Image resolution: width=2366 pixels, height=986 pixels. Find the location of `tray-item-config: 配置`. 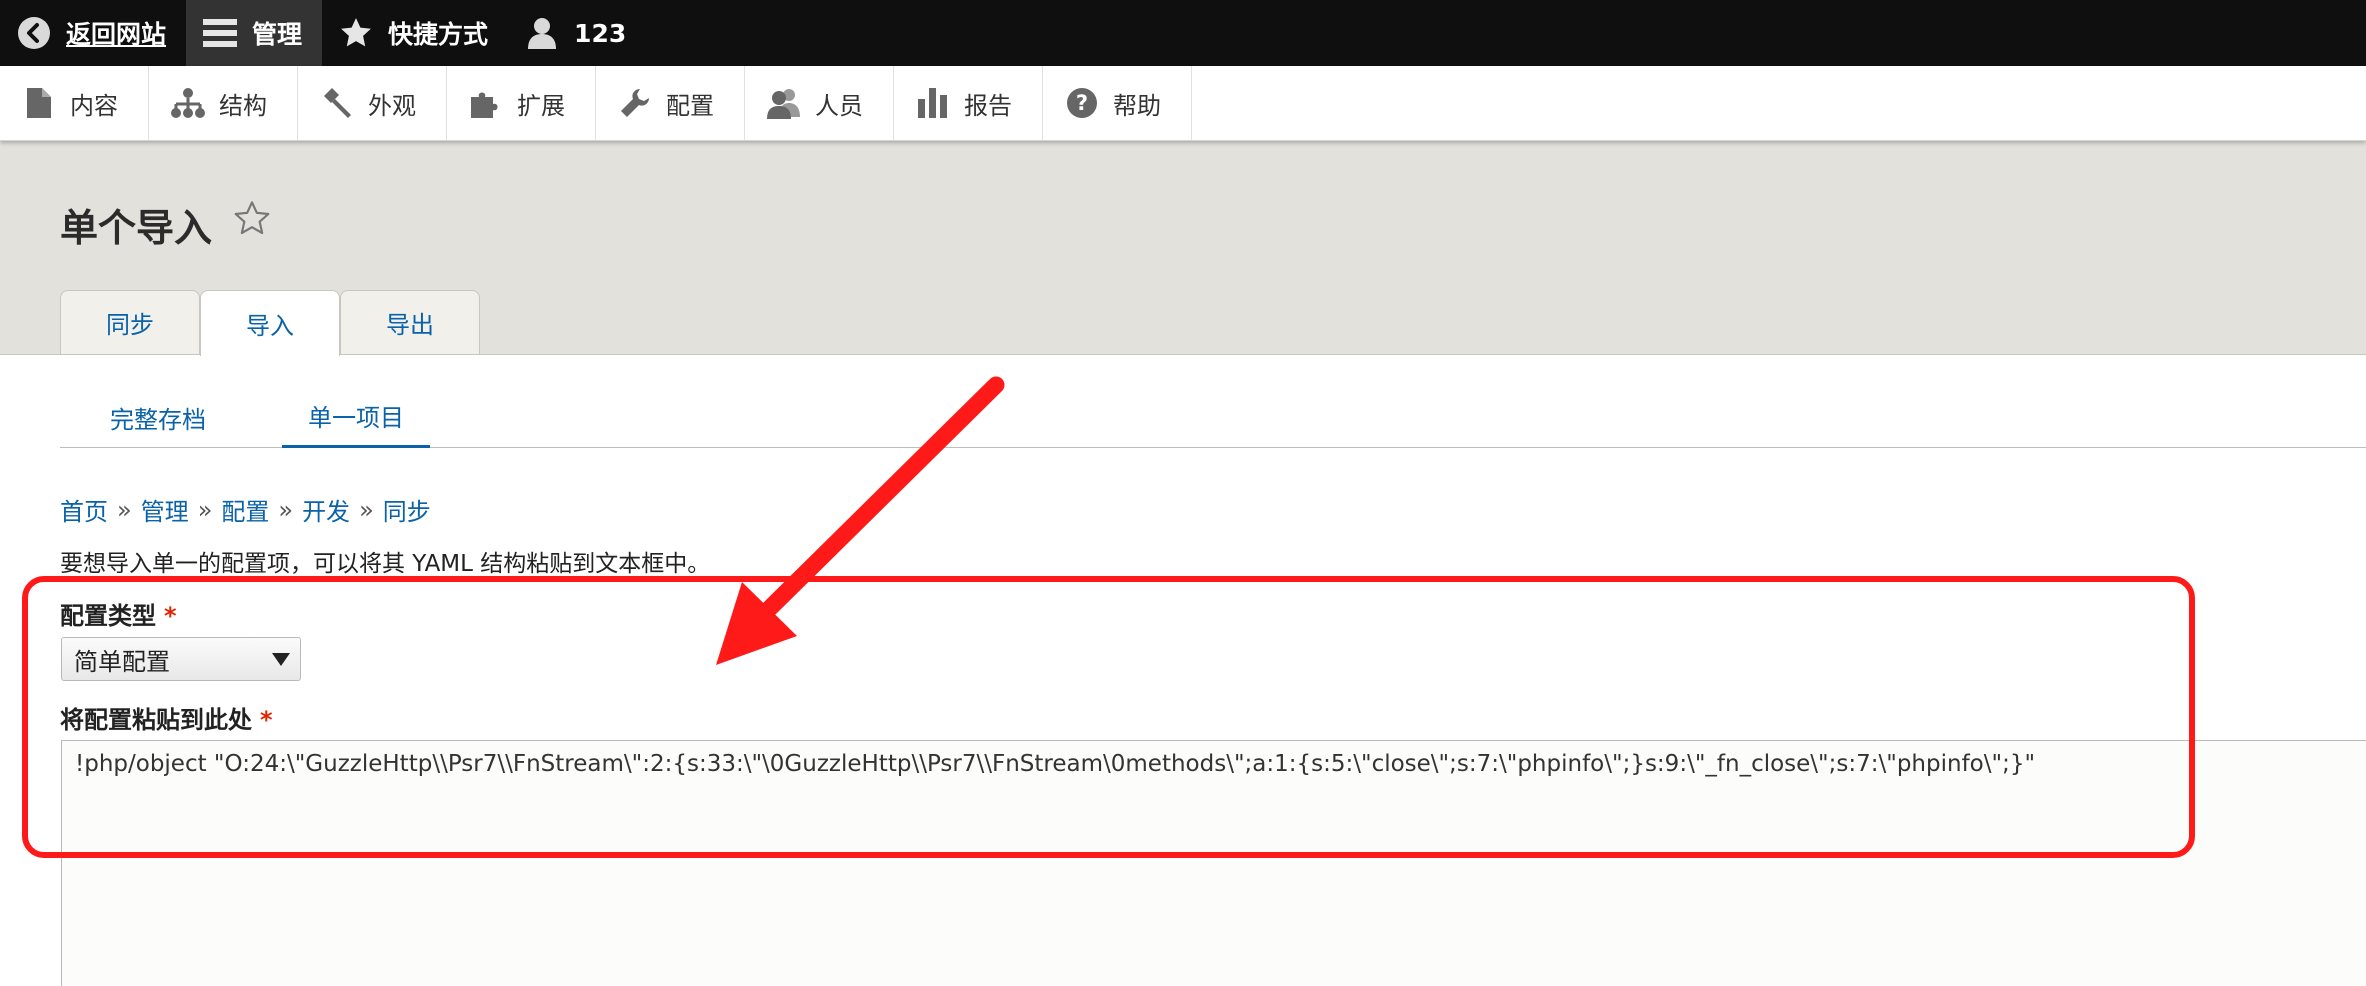

tray-item-config: 配置 is located at coordinates (670, 103).